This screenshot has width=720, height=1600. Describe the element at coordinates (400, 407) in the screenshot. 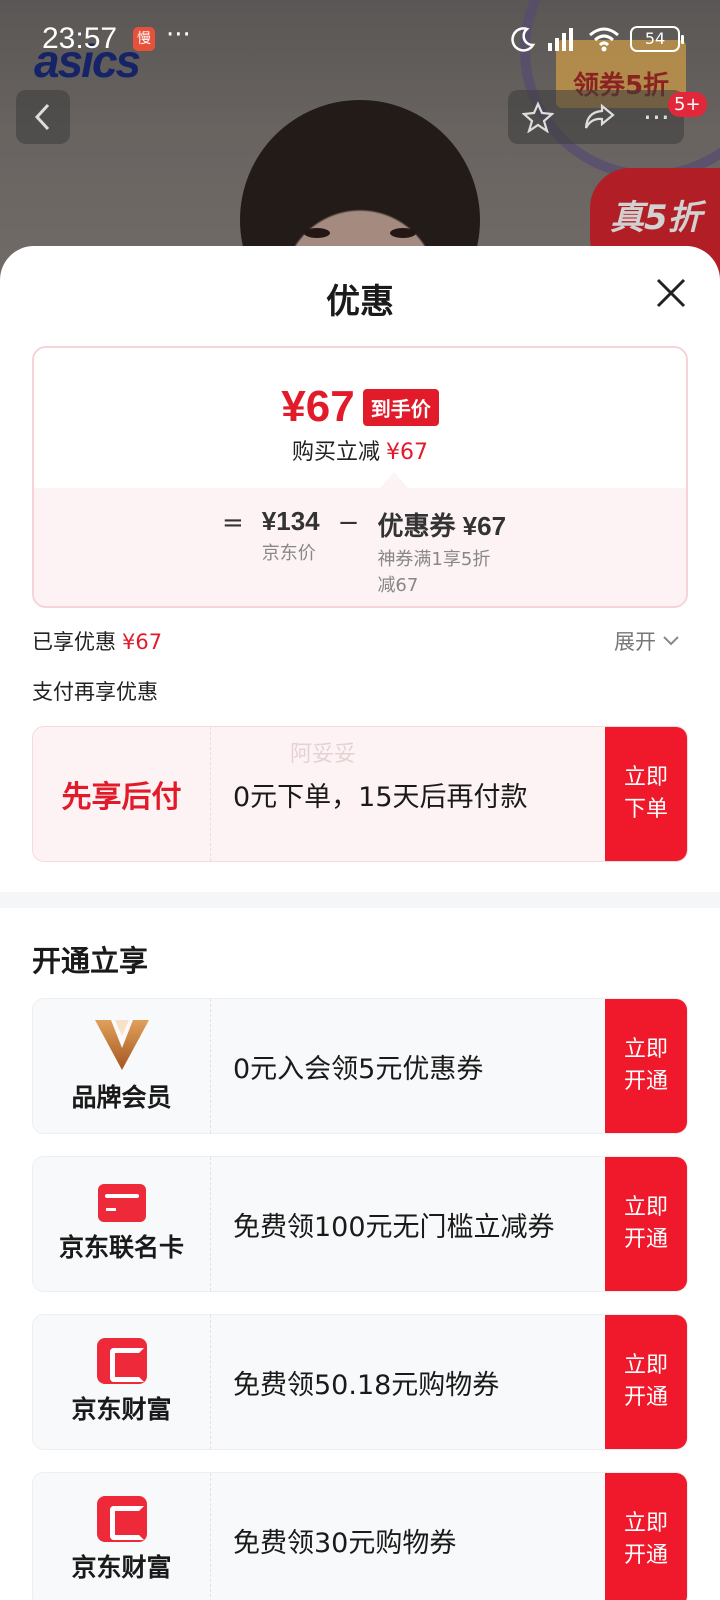

I see `final-price-tag: 到手价` at that location.